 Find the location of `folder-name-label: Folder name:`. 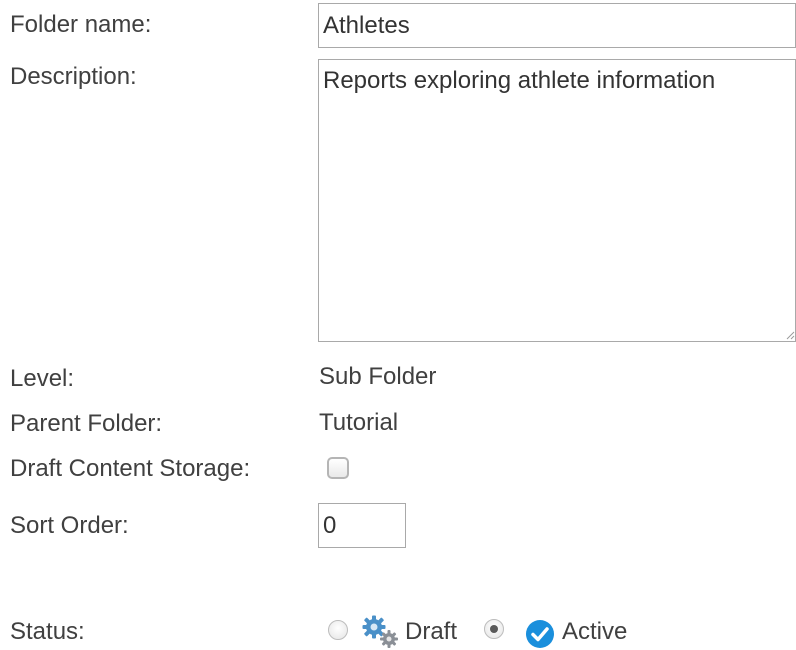

folder-name-label: Folder name: is located at coordinates (81, 24).